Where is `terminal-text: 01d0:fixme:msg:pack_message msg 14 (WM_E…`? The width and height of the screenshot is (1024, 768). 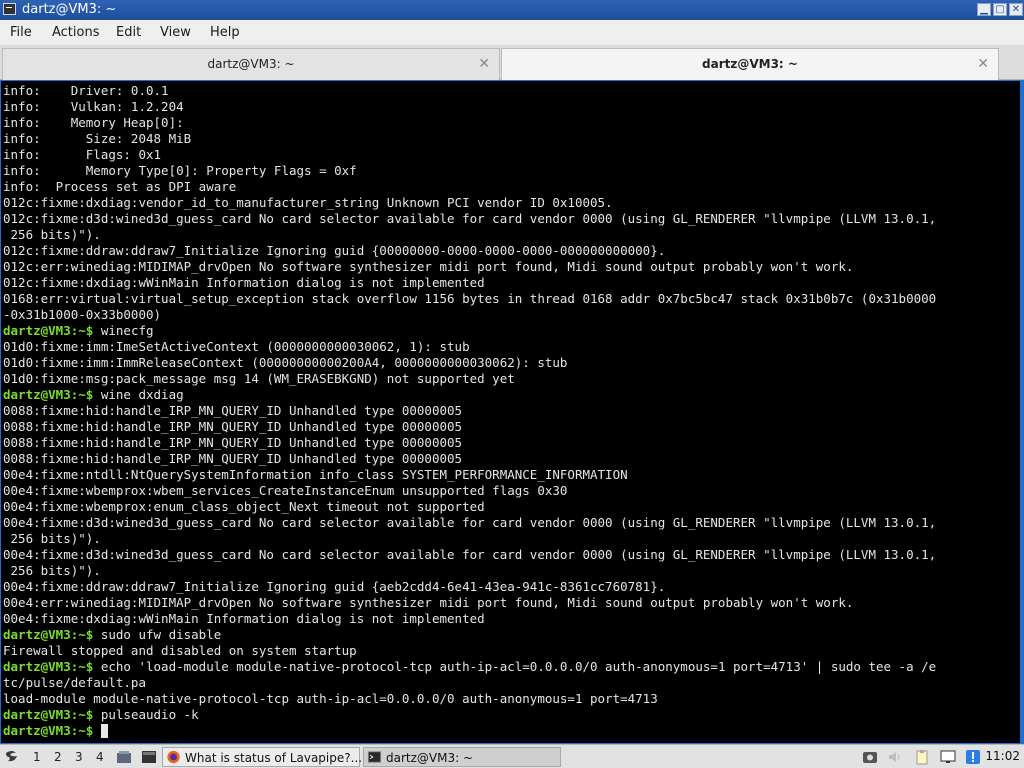
terminal-text: 01d0:fixme:msg:pack_message msg 14 (WM_E… is located at coordinates (259, 378).